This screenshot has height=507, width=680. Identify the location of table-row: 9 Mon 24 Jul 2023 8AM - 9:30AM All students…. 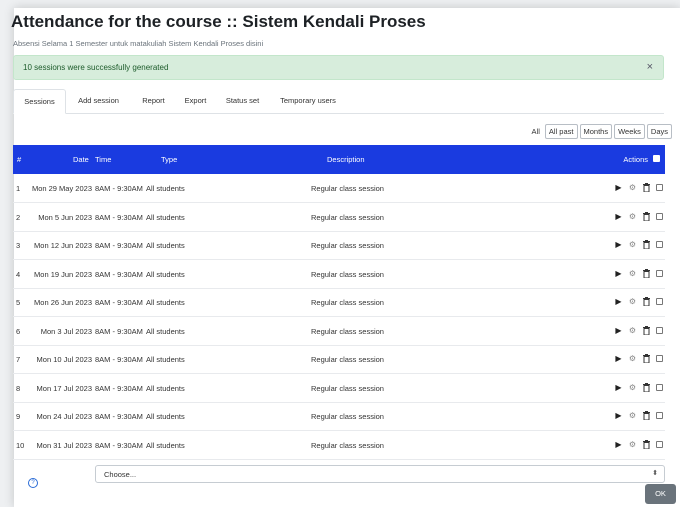
(339, 416).